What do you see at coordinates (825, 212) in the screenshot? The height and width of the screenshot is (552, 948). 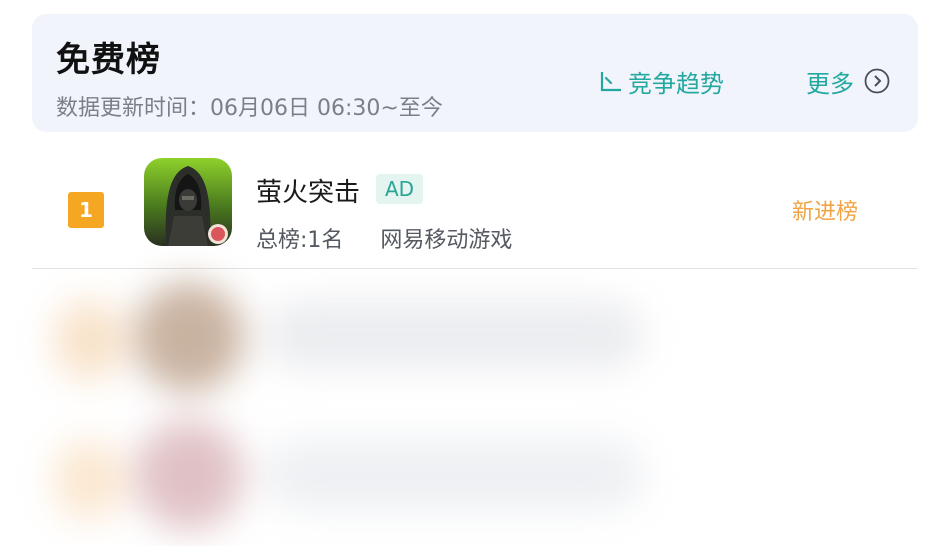 I see `new-entry-tag: 新进榜` at bounding box center [825, 212].